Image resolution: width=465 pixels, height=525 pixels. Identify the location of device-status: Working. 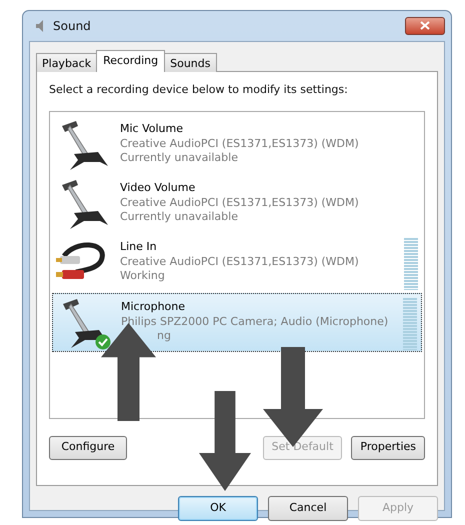
(143, 276).